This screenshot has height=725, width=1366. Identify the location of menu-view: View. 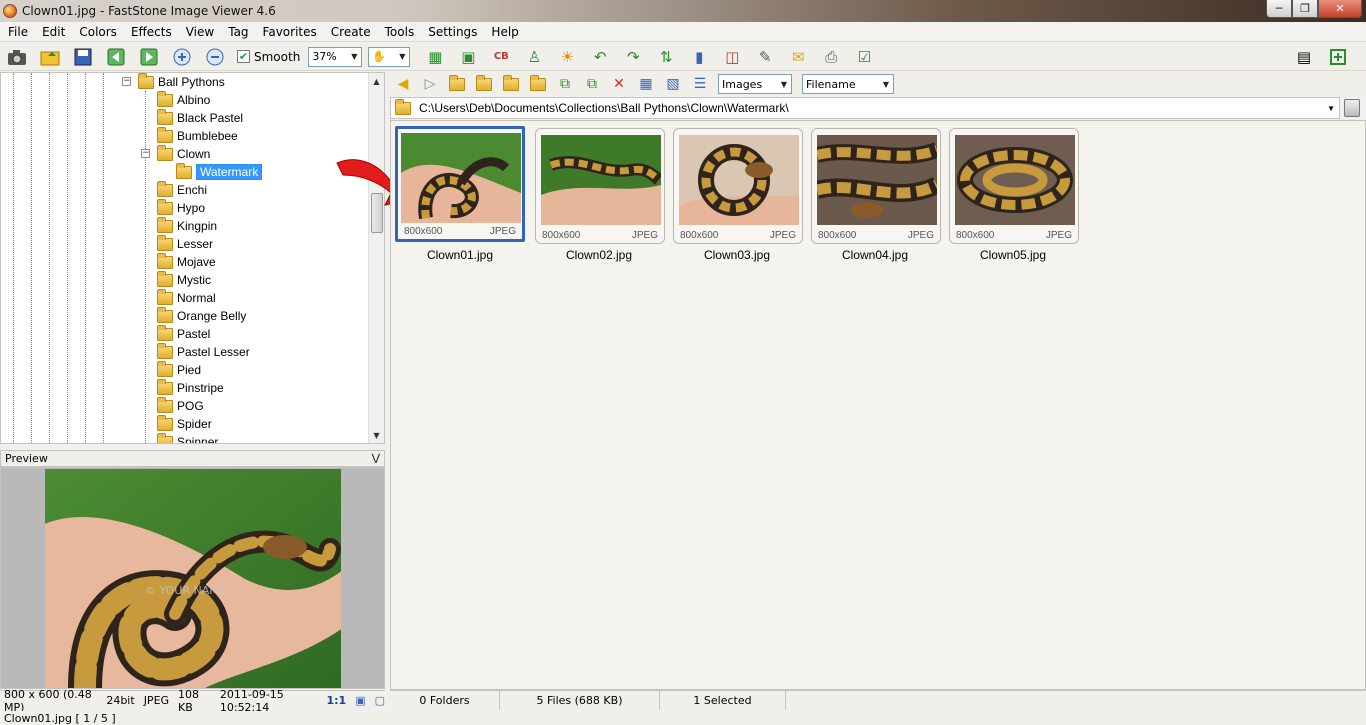
(199, 32).